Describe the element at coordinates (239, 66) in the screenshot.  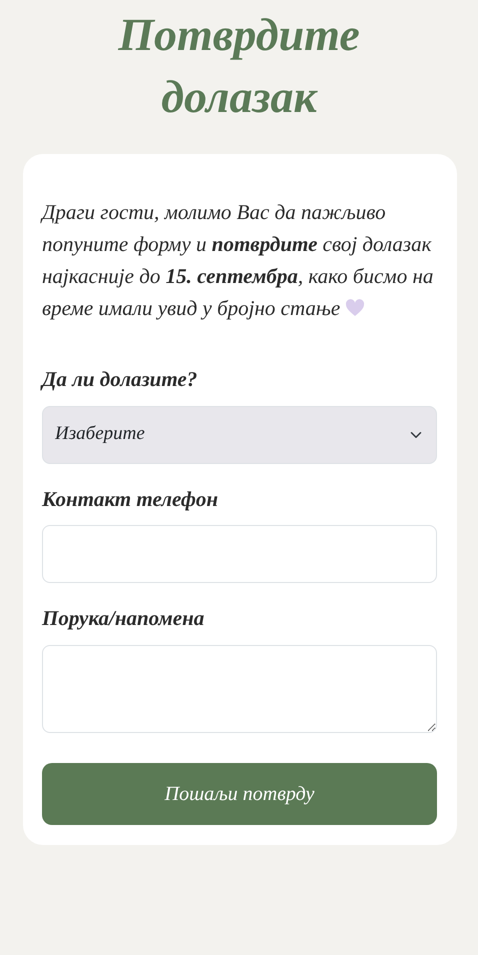
I see `page-title: Потврдите долазак` at that location.